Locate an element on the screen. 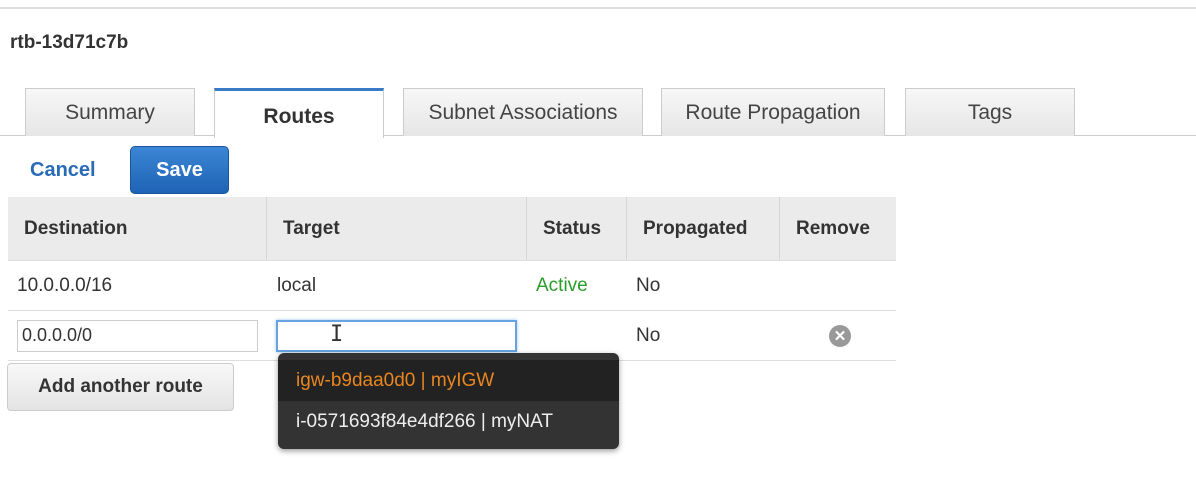 The image size is (1196, 478). tab-summary: Summary is located at coordinates (110, 112).